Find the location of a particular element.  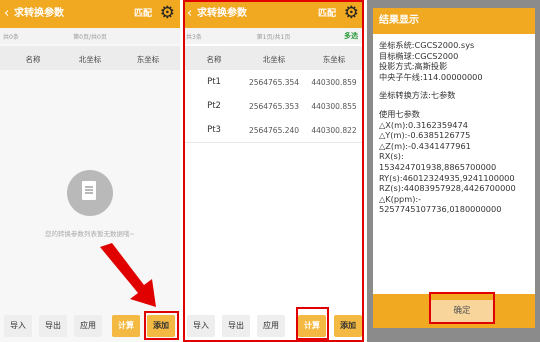

result-line: △Z(m):-0.4341477961 is located at coordinates (425, 145).